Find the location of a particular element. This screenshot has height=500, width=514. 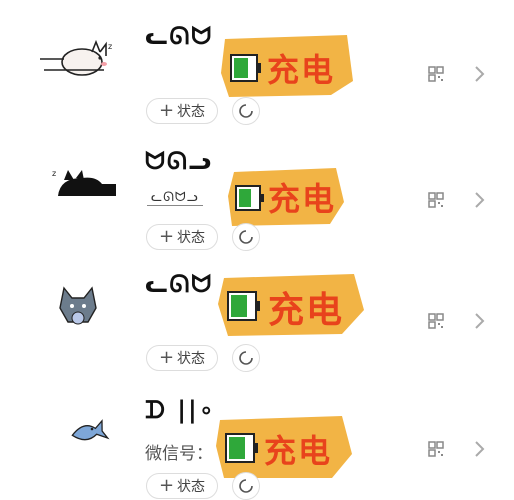

wechat-id-label: 微信号： is located at coordinates (179, 454).